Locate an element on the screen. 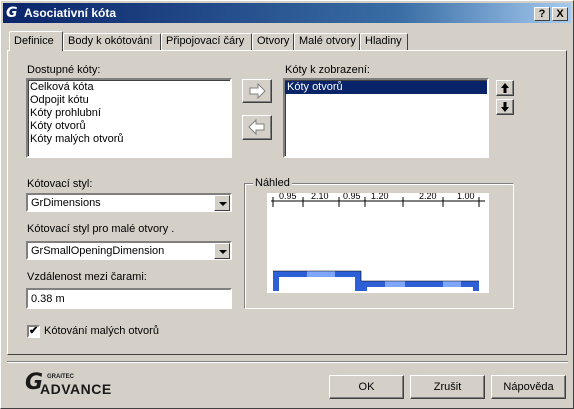 The height and width of the screenshot is (409, 574). available-label: Dostupné kóty: is located at coordinates (64, 70).